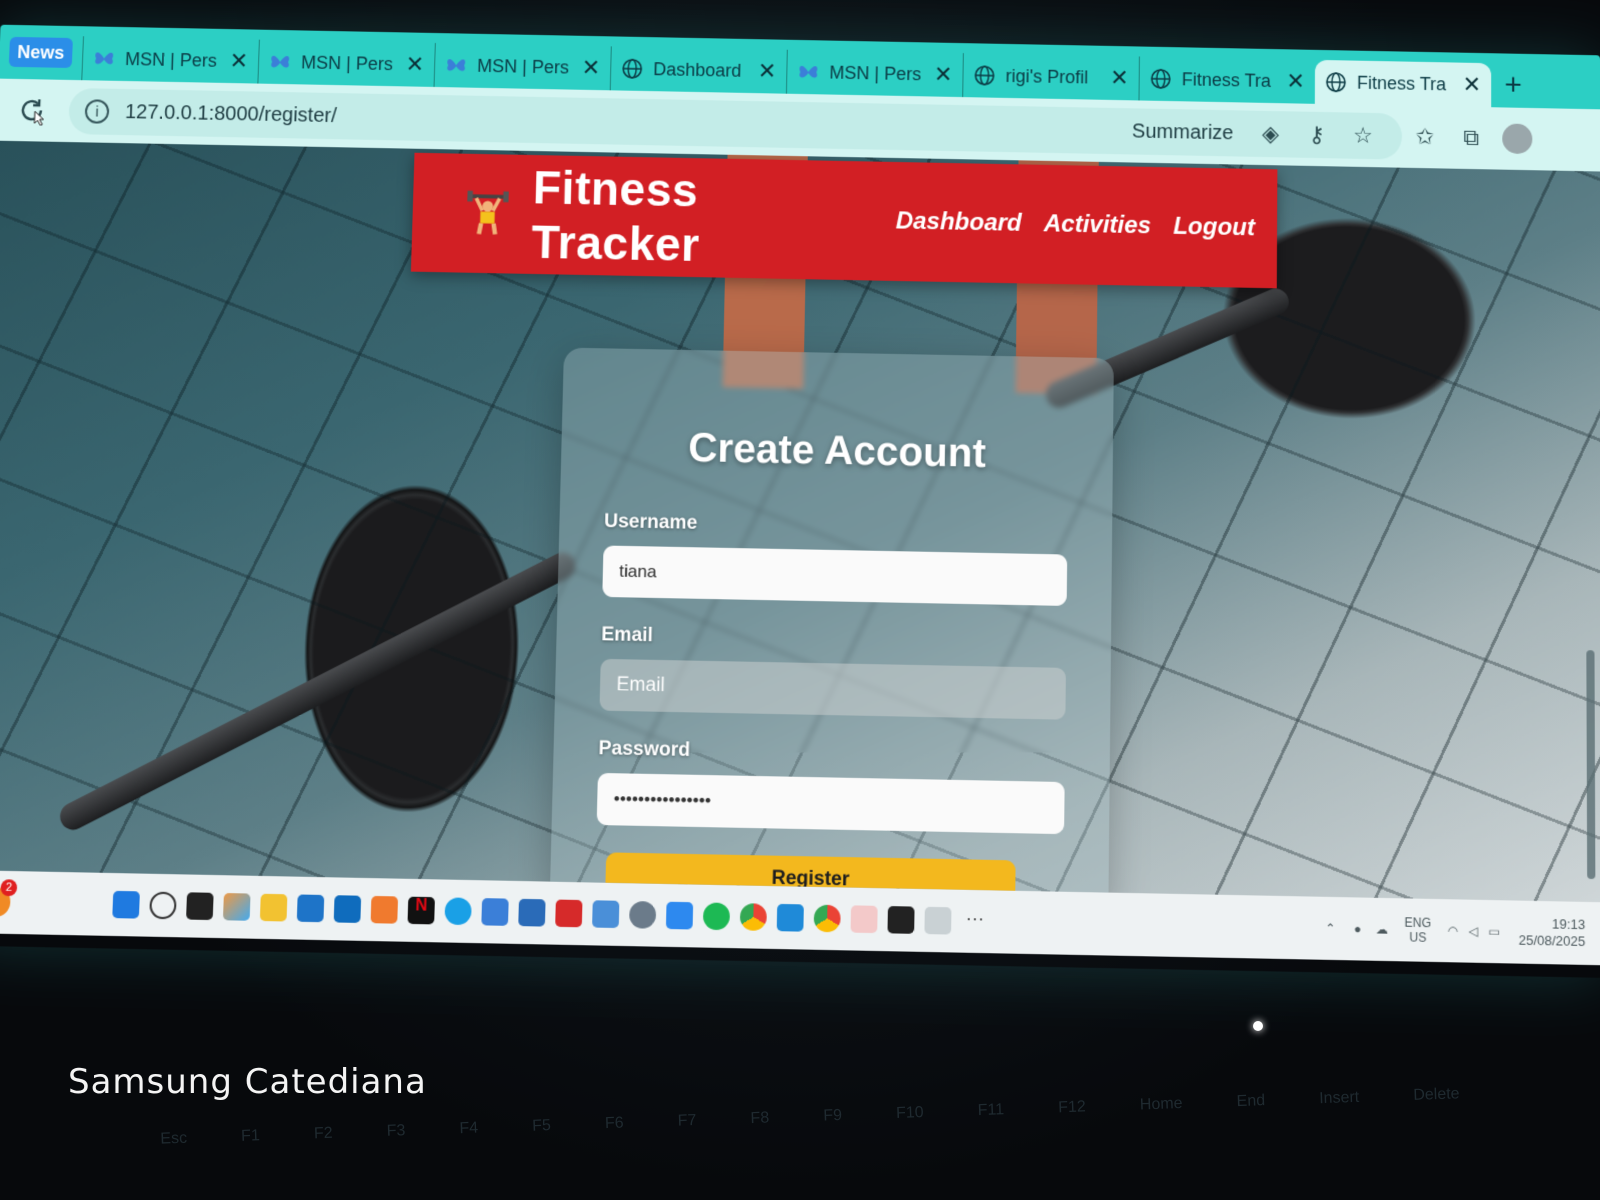 Image resolution: width=1600 pixels, height=1200 pixels. Describe the element at coordinates (1473, 931) in the screenshot. I see `volume-icon: ◁` at that location.